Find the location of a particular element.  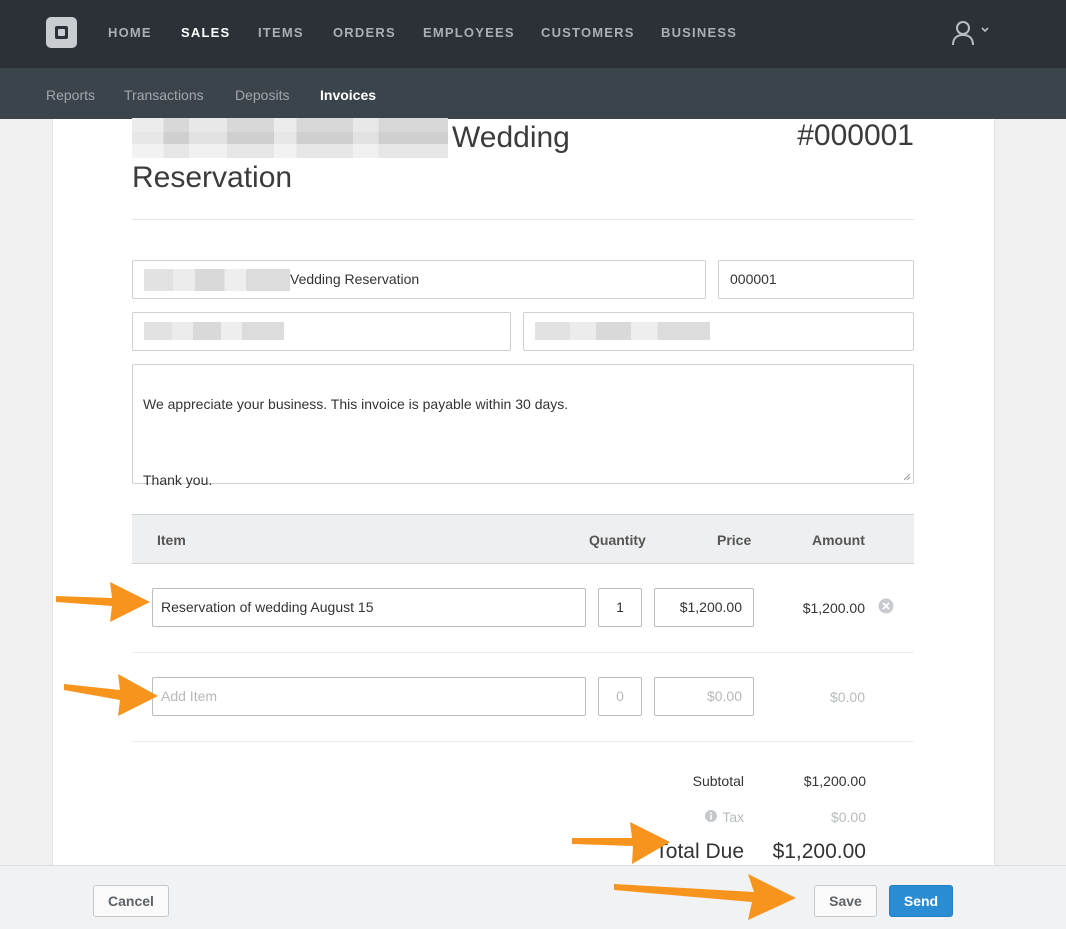

nav-employees: EMPLOYEES is located at coordinates (469, 32).